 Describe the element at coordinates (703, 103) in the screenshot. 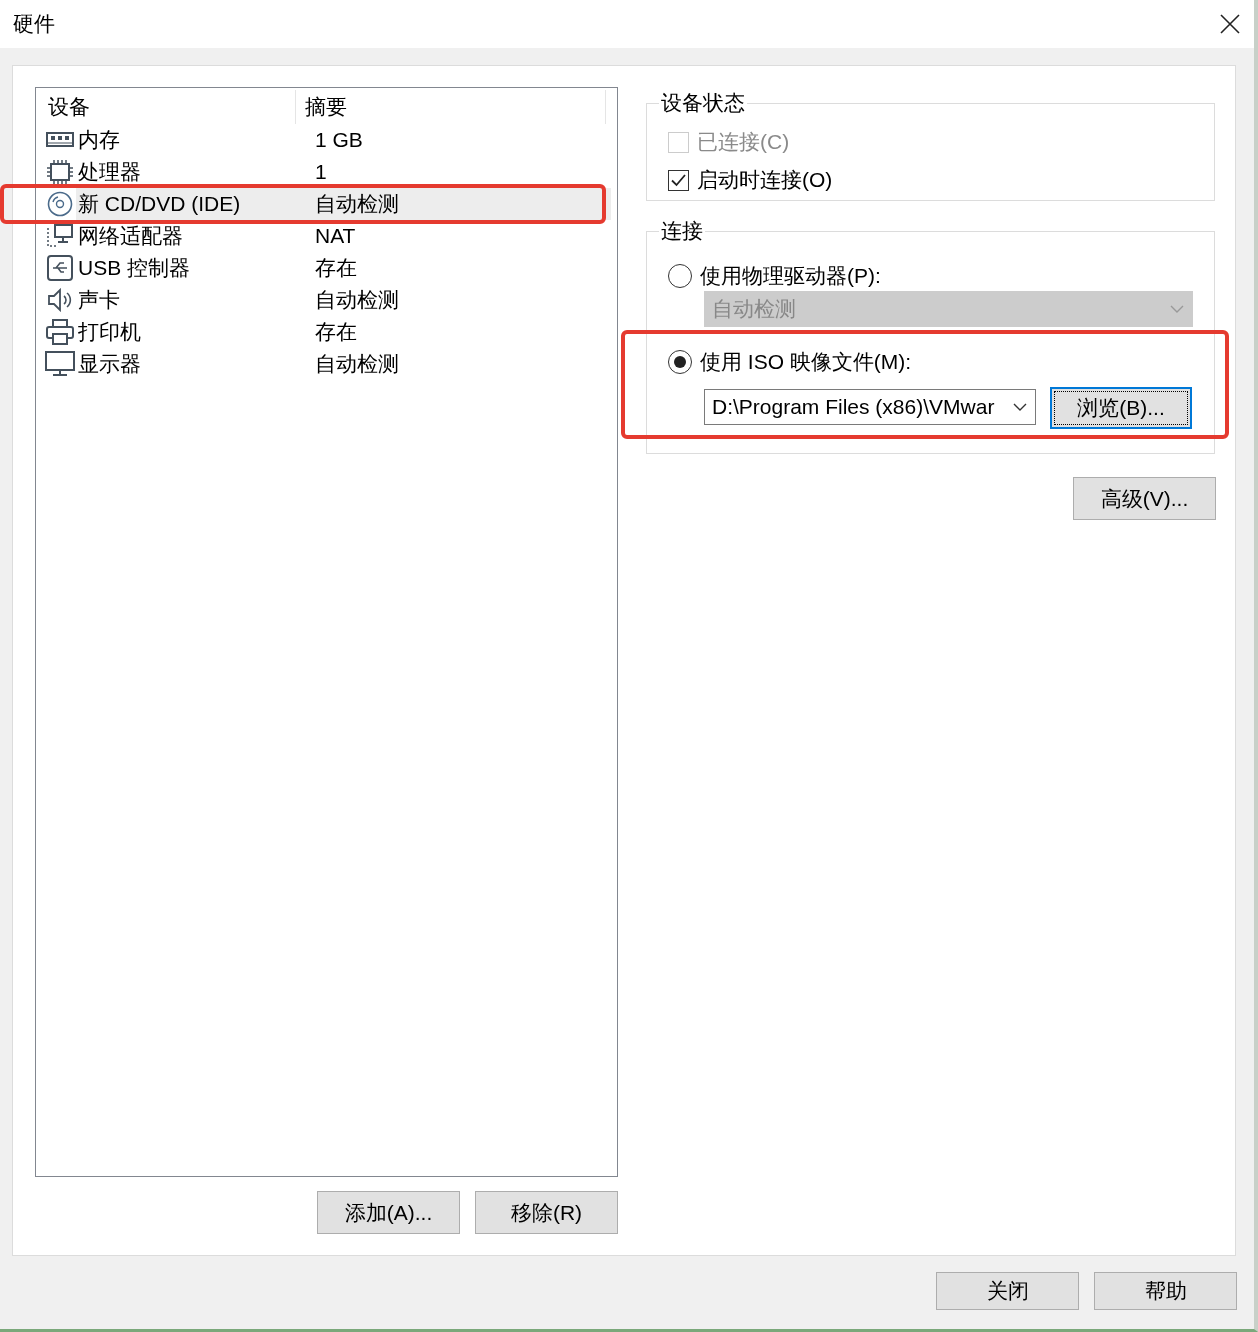

I see `group-title: 设备状态` at that location.